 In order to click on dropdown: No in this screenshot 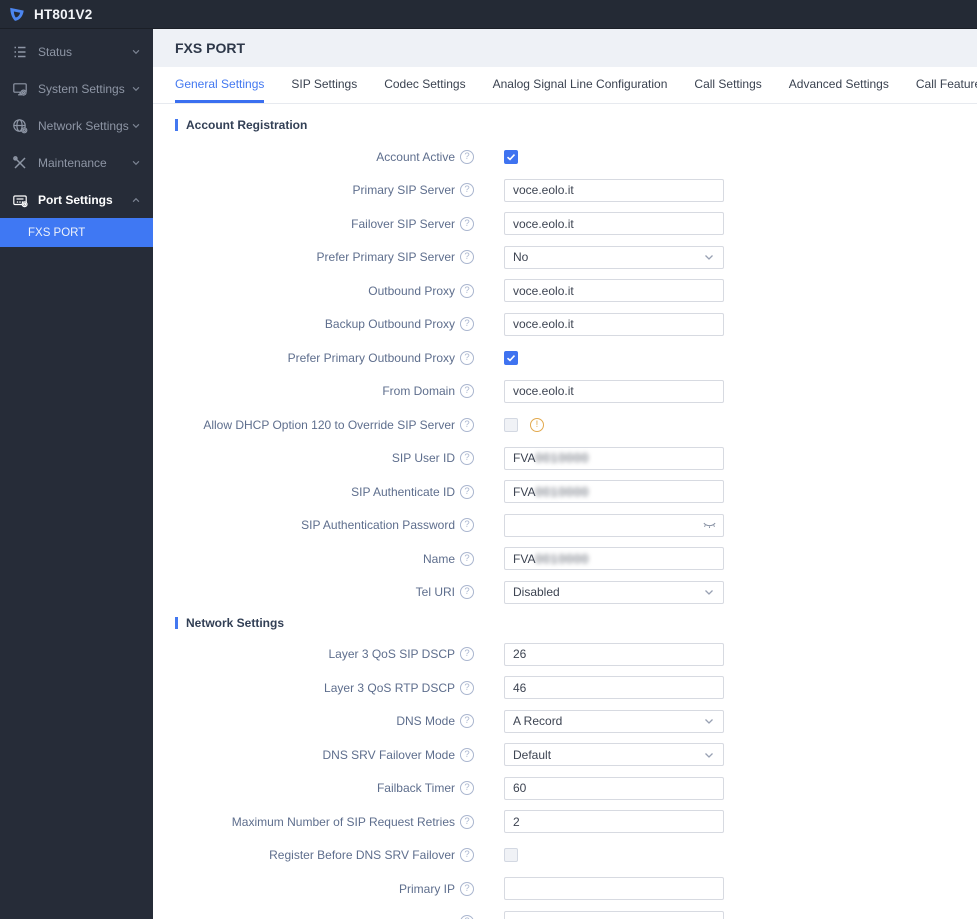, I will do `click(614, 257)`.